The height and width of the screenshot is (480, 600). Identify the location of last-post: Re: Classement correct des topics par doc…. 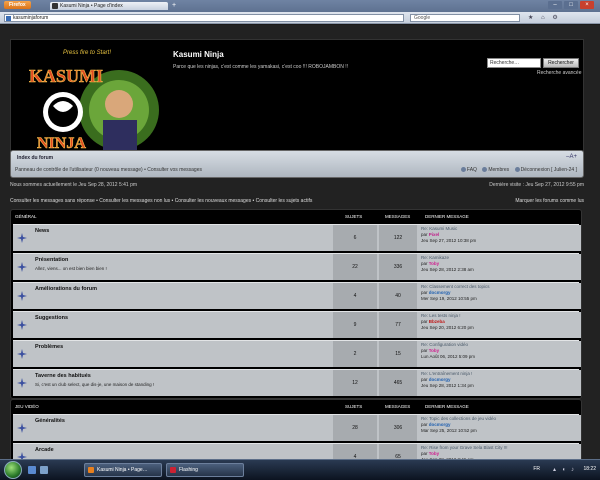
(500, 296).